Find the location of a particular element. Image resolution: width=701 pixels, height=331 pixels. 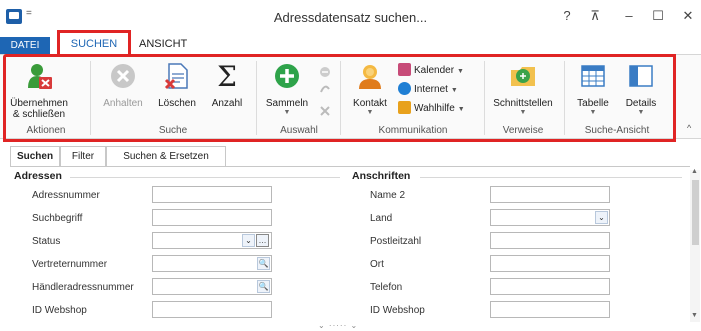

tab-suchen: SUCHEN is located at coordinates (94, 43).